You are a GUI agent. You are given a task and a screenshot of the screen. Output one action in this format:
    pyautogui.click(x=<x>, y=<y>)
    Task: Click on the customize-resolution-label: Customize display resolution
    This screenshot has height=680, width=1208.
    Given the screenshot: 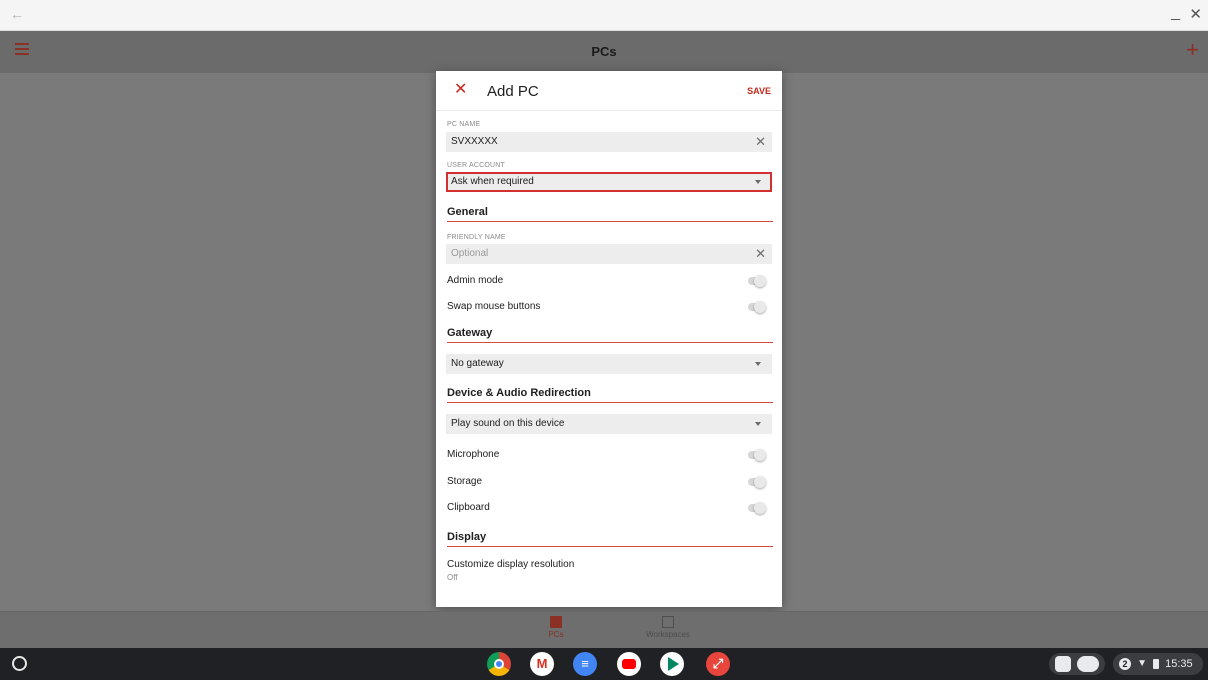 What is the action you would take?
    pyautogui.click(x=510, y=564)
    